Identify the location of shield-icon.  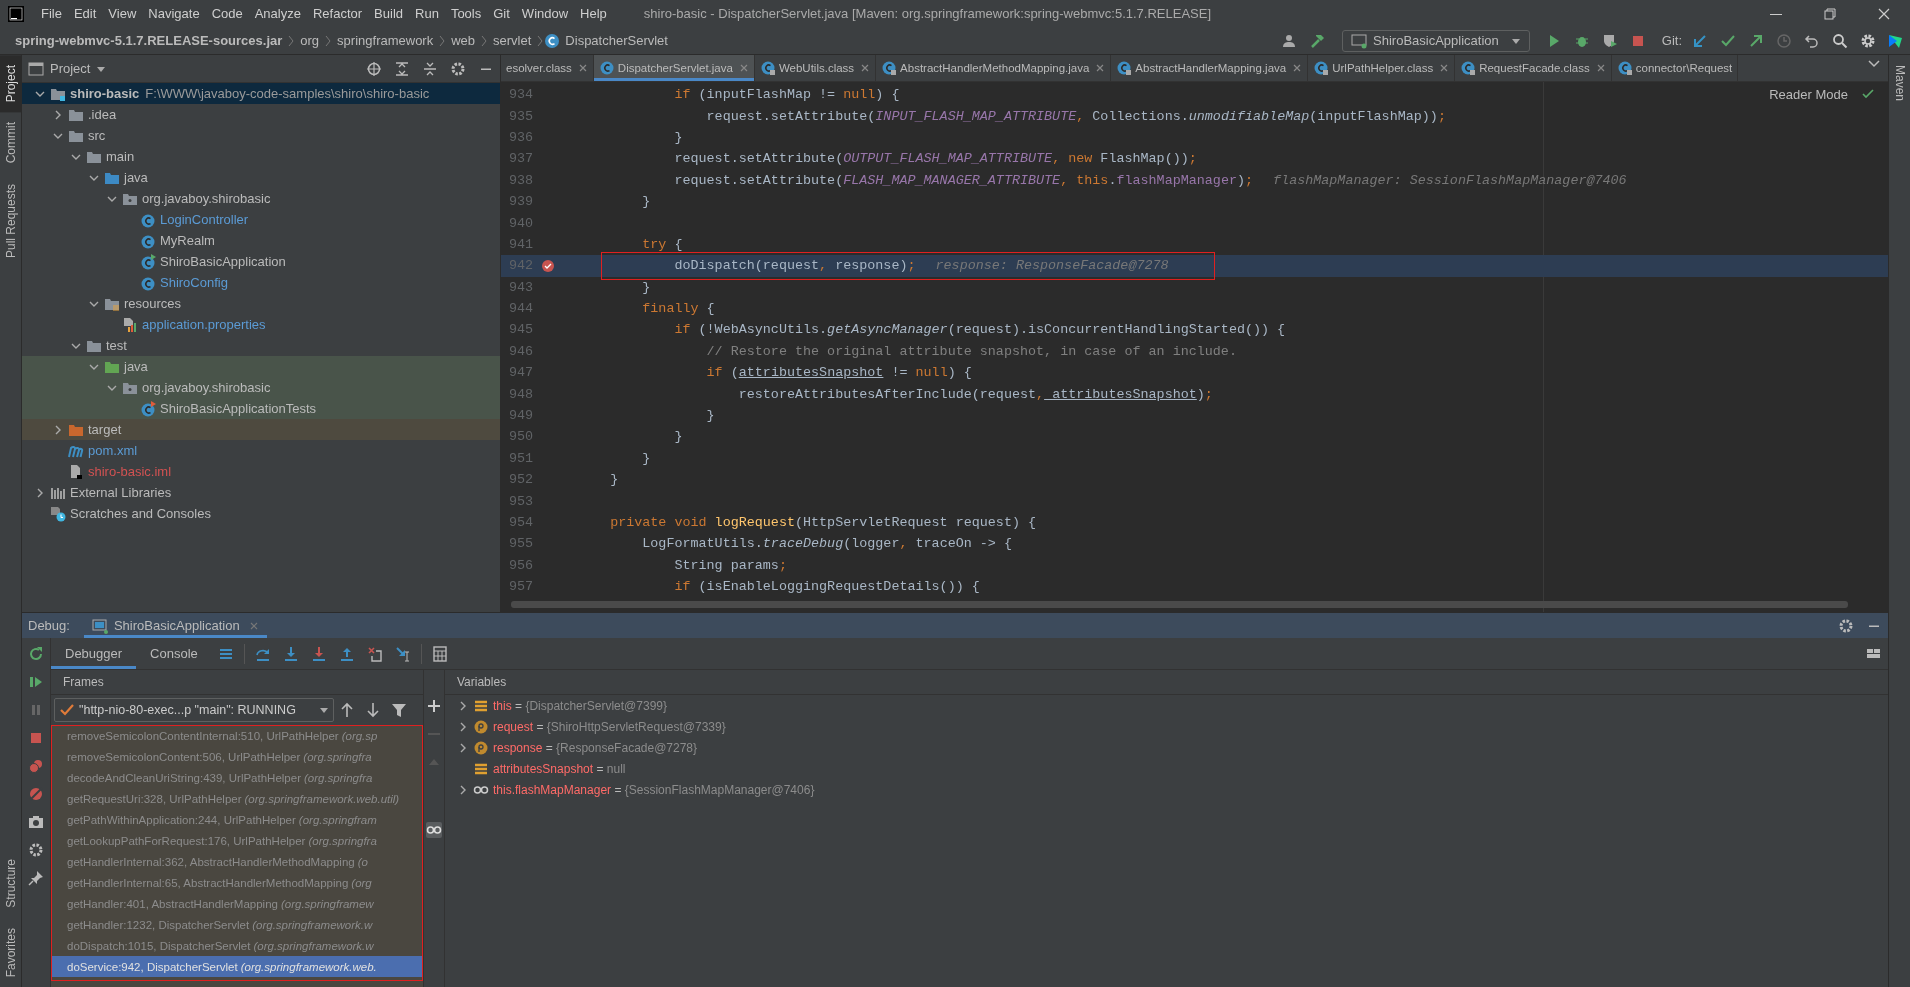
(1609, 40).